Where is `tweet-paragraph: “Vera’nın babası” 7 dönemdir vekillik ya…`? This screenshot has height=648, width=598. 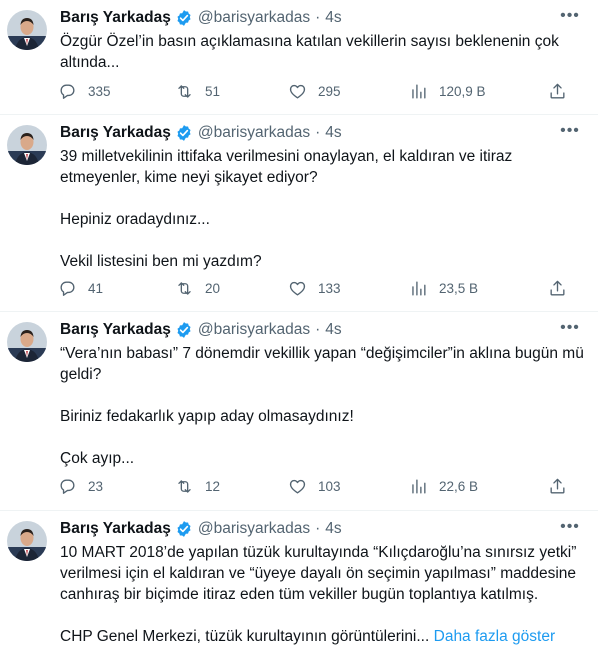 tweet-paragraph: “Vera’nın babası” 7 dönemdir vekillik ya… is located at coordinates (324, 364).